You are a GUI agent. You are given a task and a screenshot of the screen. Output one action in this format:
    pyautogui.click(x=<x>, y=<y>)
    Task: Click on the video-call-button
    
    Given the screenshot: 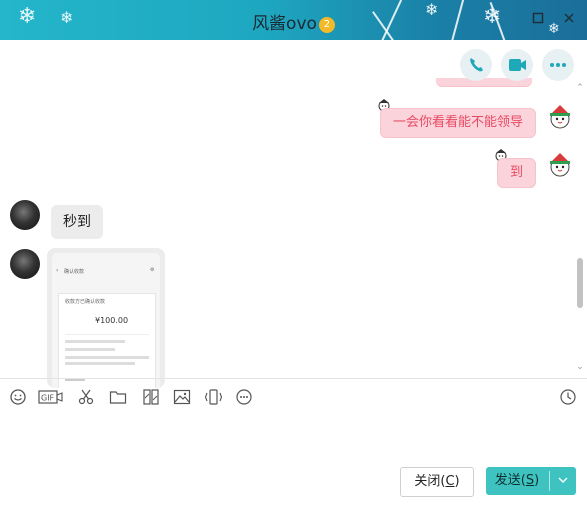 What is the action you would take?
    pyautogui.click(x=517, y=65)
    